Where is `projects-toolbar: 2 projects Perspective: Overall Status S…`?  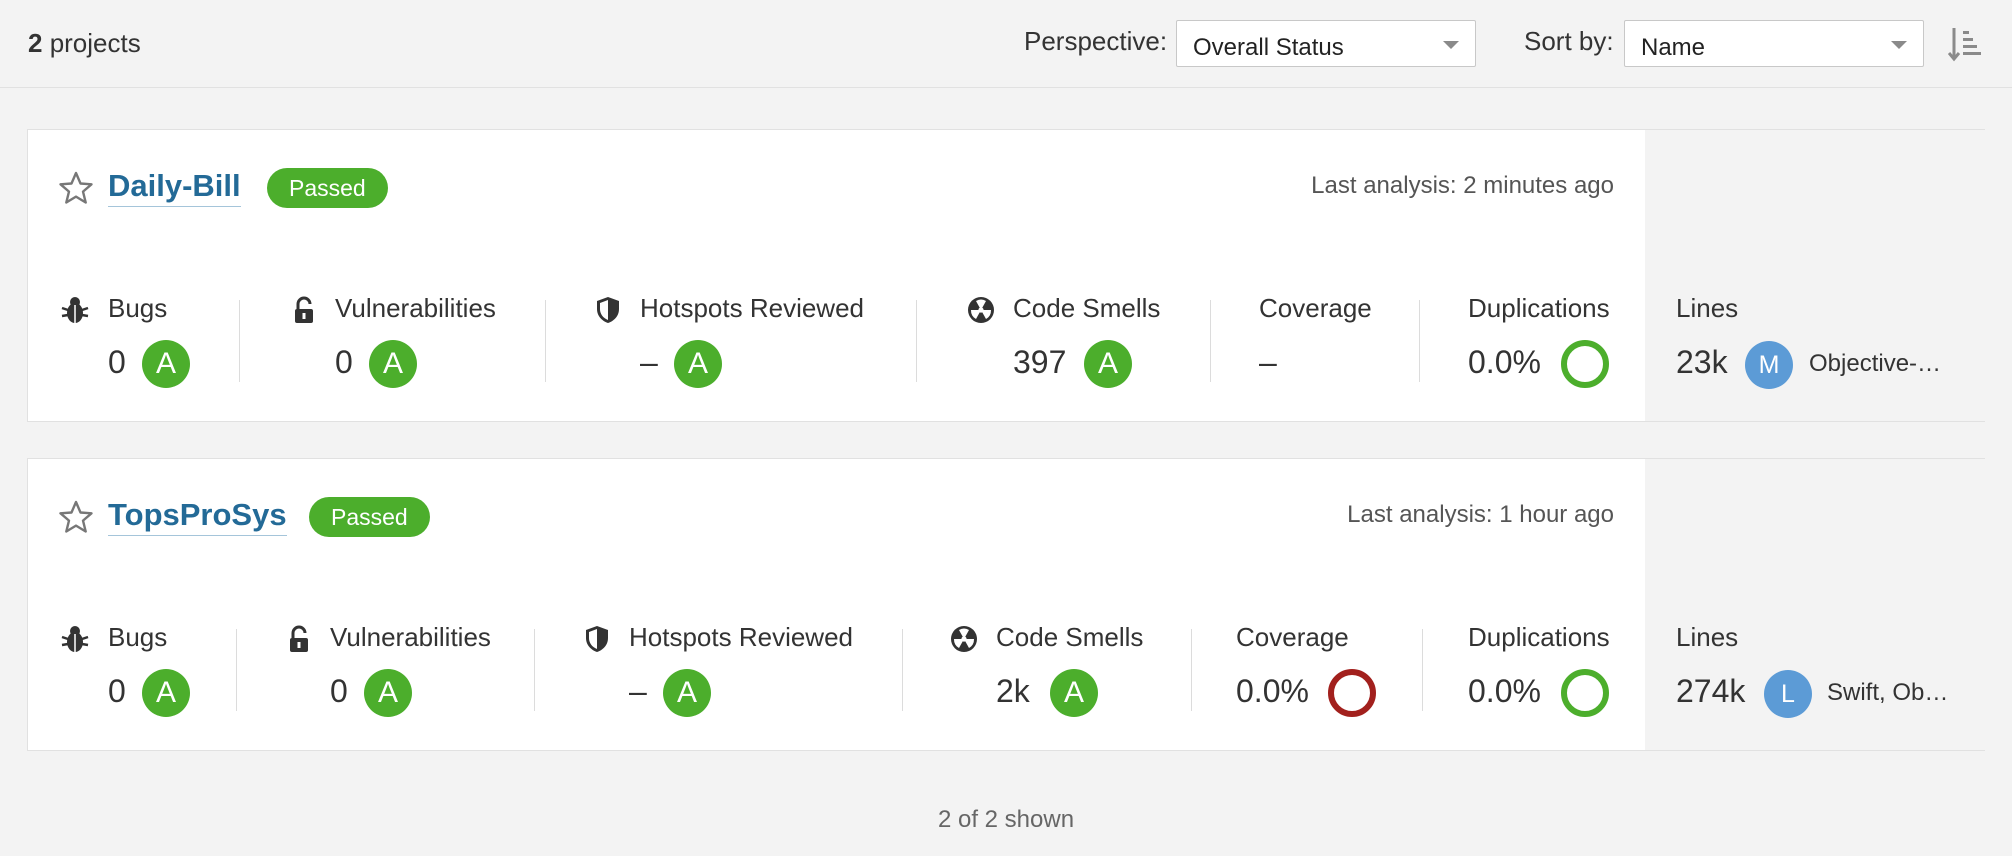 projects-toolbar: 2 projects Perspective: Overall Status S… is located at coordinates (1006, 44).